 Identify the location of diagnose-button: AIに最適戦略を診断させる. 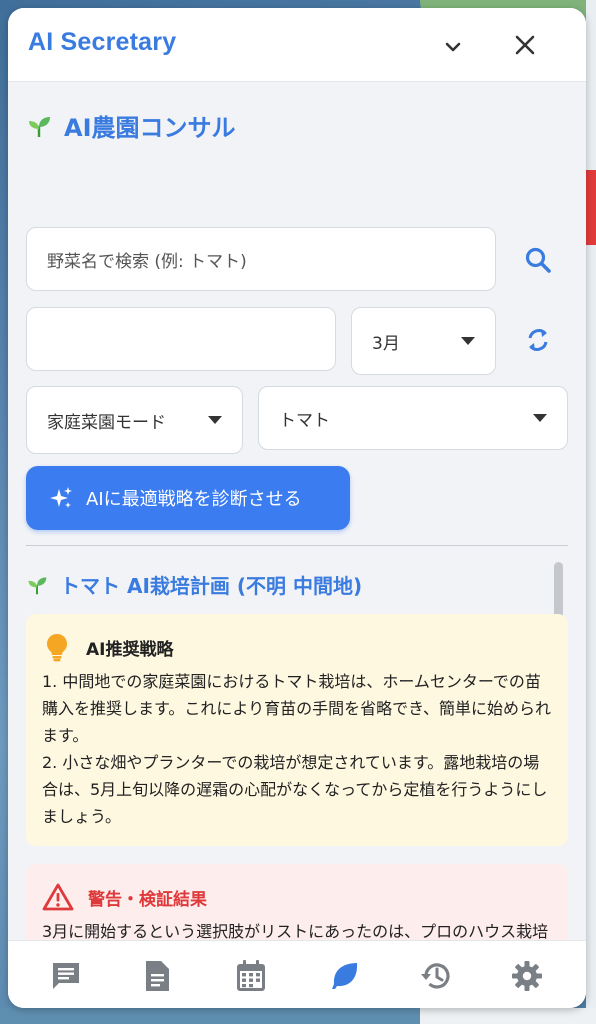
(188, 498).